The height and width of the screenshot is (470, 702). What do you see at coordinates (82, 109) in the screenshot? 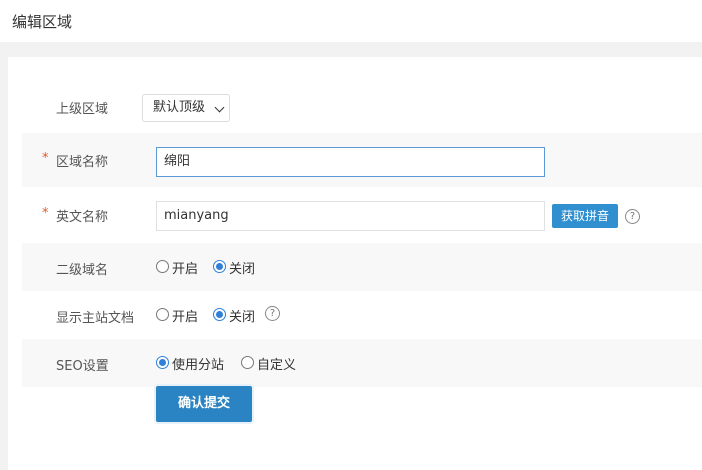
I see `parent-region-label: 上级区域` at bounding box center [82, 109].